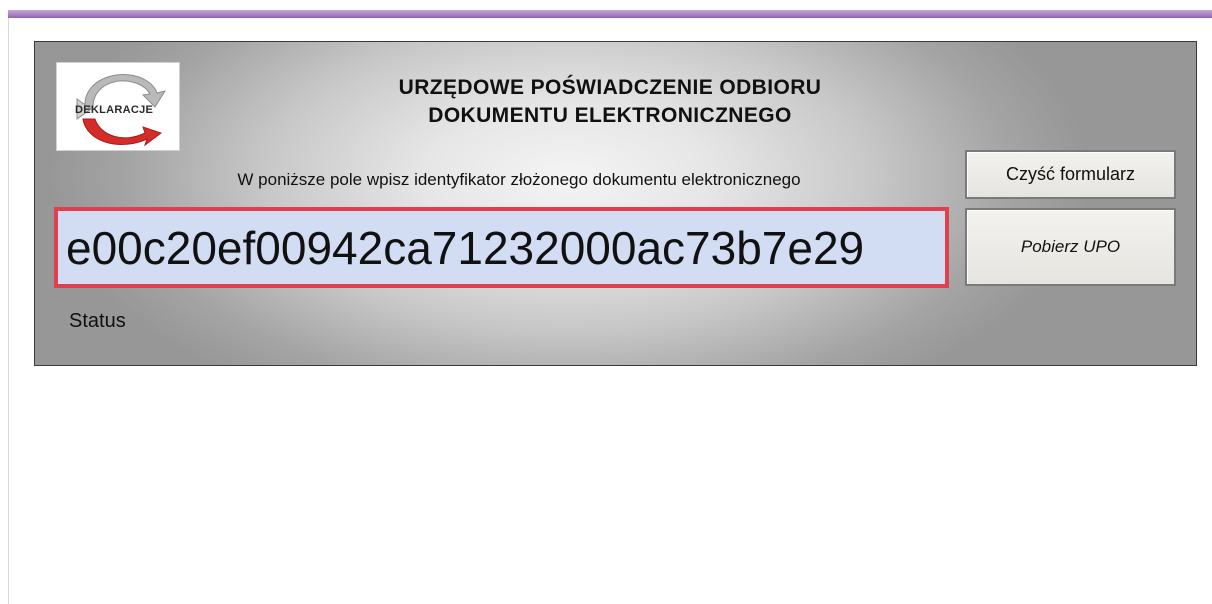 This screenshot has width=1212, height=604. What do you see at coordinates (610, 14) in the screenshot?
I see `purple-accent-bar` at bounding box center [610, 14].